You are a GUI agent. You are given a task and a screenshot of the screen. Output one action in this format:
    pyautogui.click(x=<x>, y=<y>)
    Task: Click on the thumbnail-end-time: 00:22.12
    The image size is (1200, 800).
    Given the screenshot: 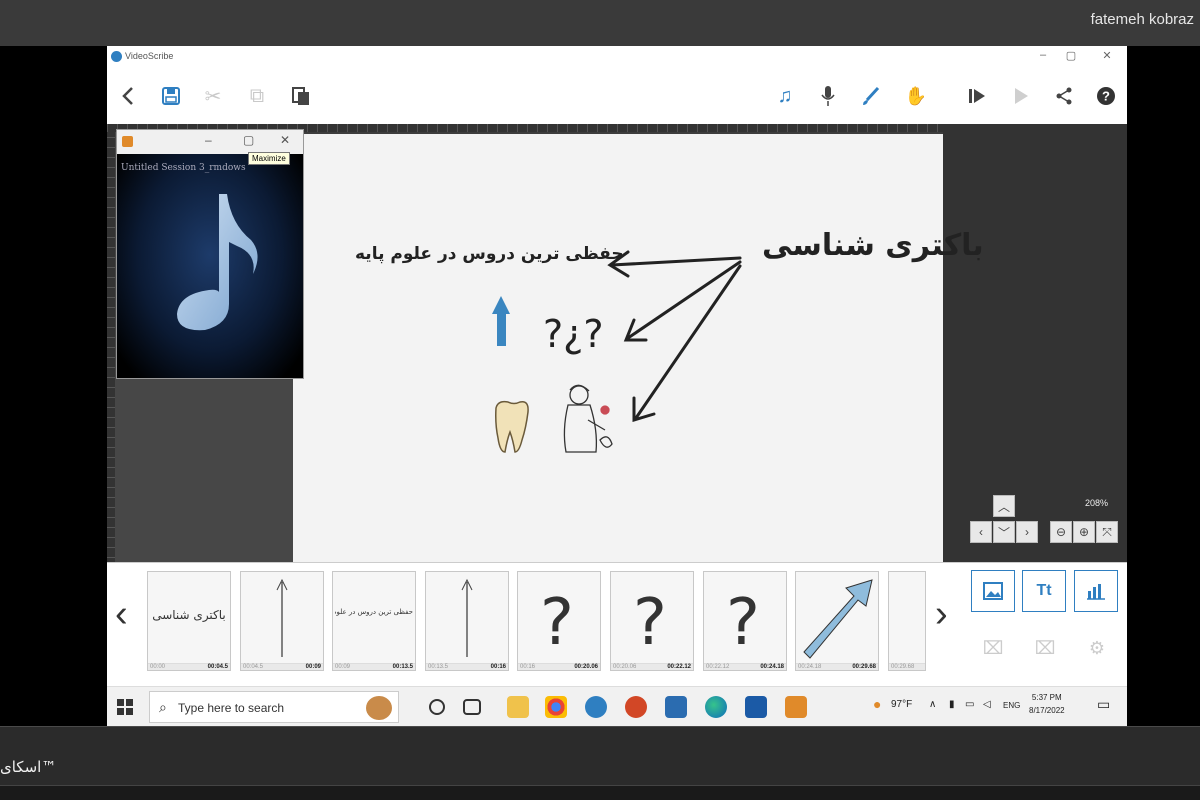 What is the action you would take?
    pyautogui.click(x=679, y=667)
    